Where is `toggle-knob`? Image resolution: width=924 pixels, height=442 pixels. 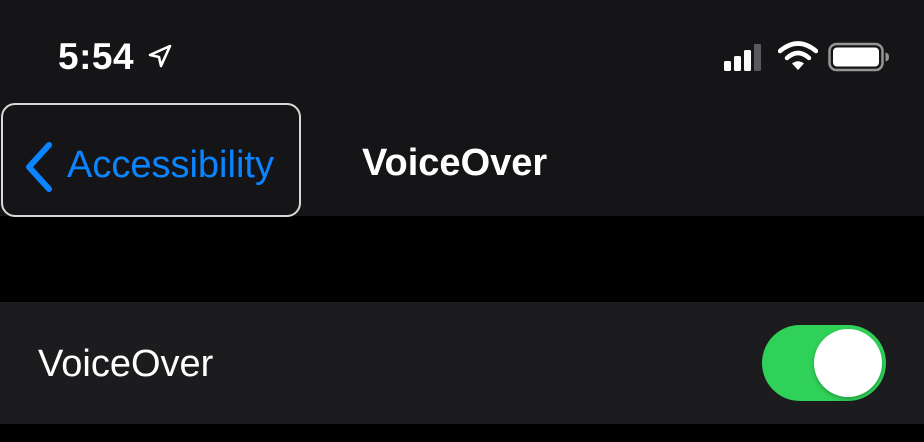 toggle-knob is located at coordinates (848, 363).